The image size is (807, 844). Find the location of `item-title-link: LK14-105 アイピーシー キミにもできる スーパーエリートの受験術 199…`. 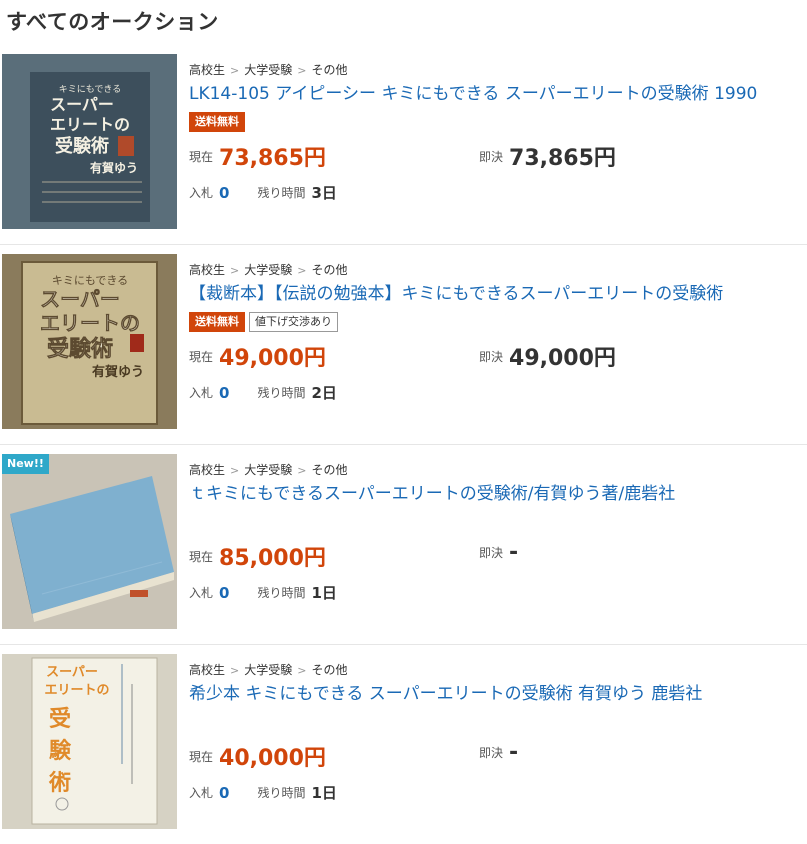

item-title-link: LK14-105 アイピーシー キミにもできる スーパーエリートの受験術 199… is located at coordinates (498, 94).